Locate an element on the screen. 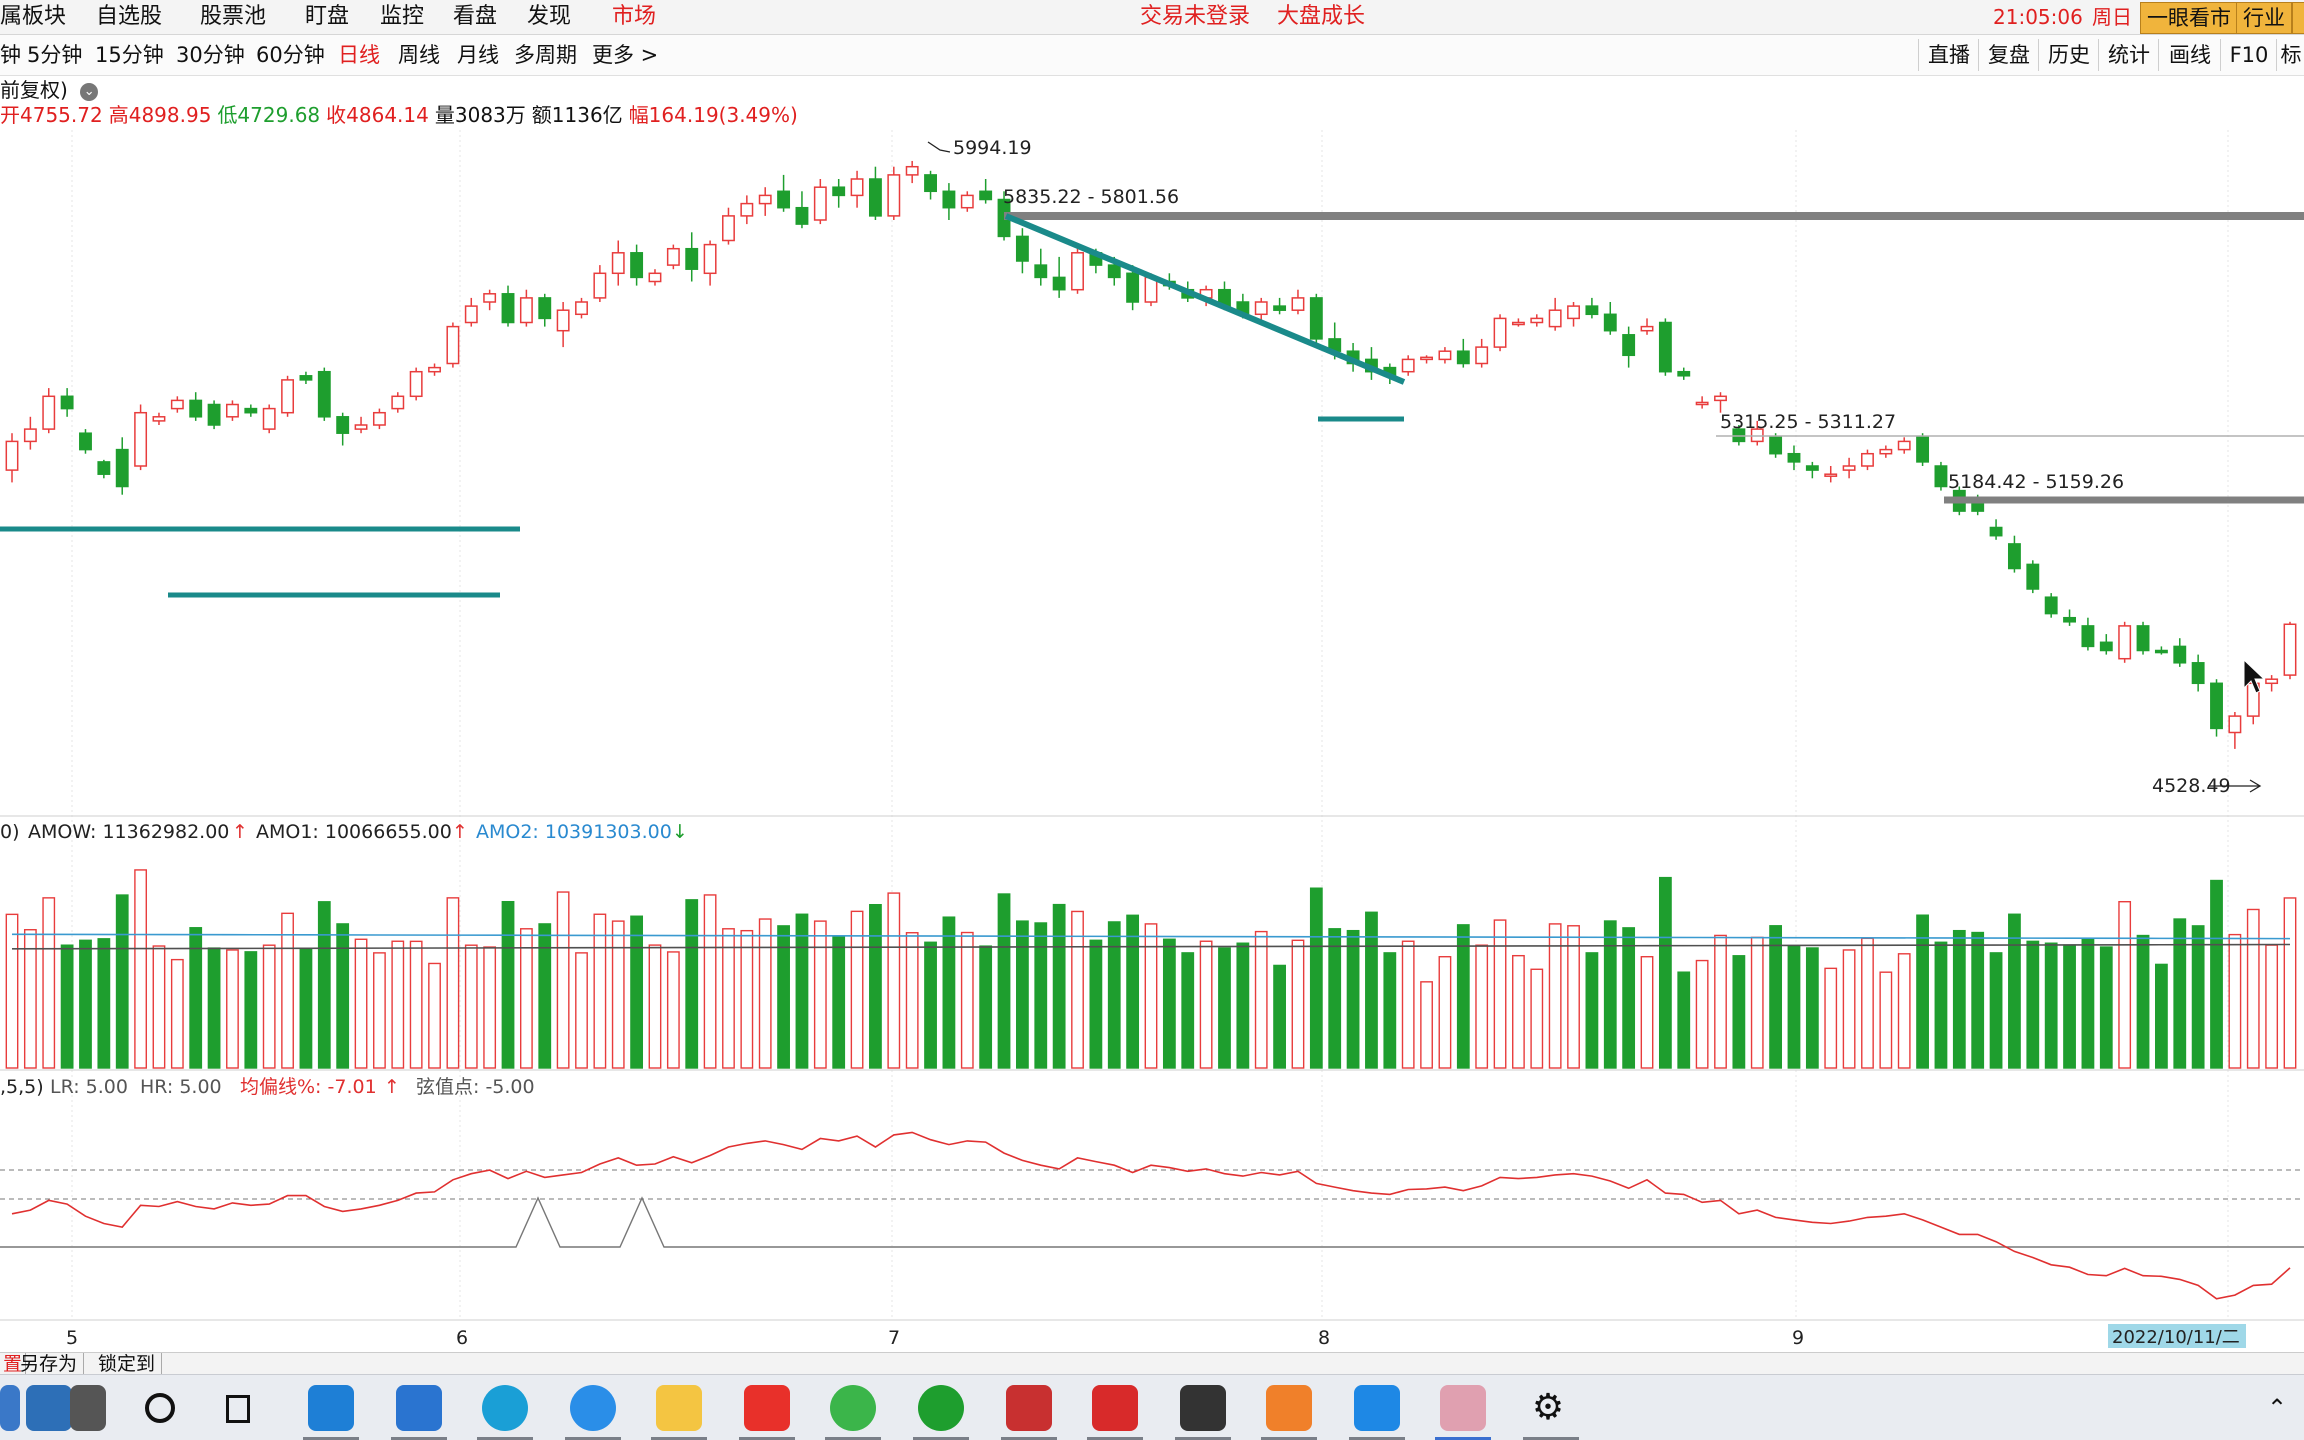  x-tick-6: 6 is located at coordinates (462, 1338).